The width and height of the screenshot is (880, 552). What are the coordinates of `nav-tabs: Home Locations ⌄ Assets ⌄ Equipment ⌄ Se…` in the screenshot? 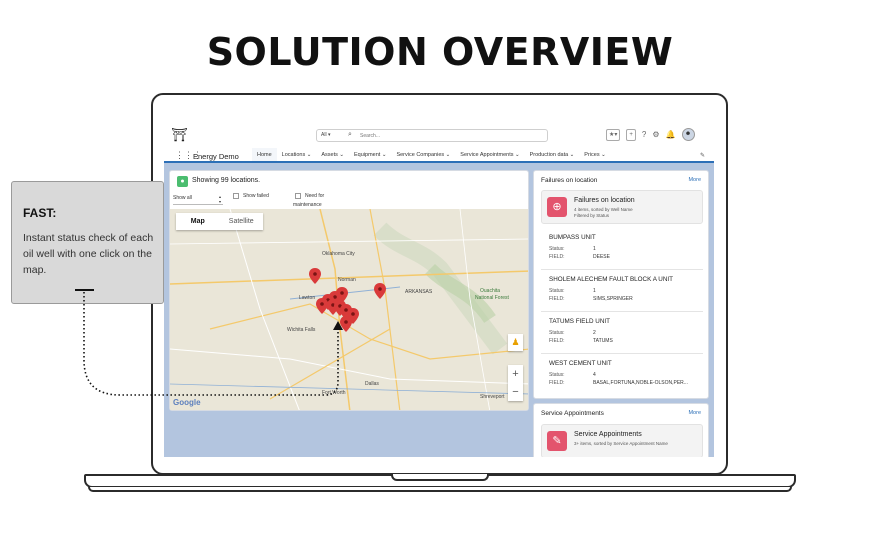 It's located at (431, 155).